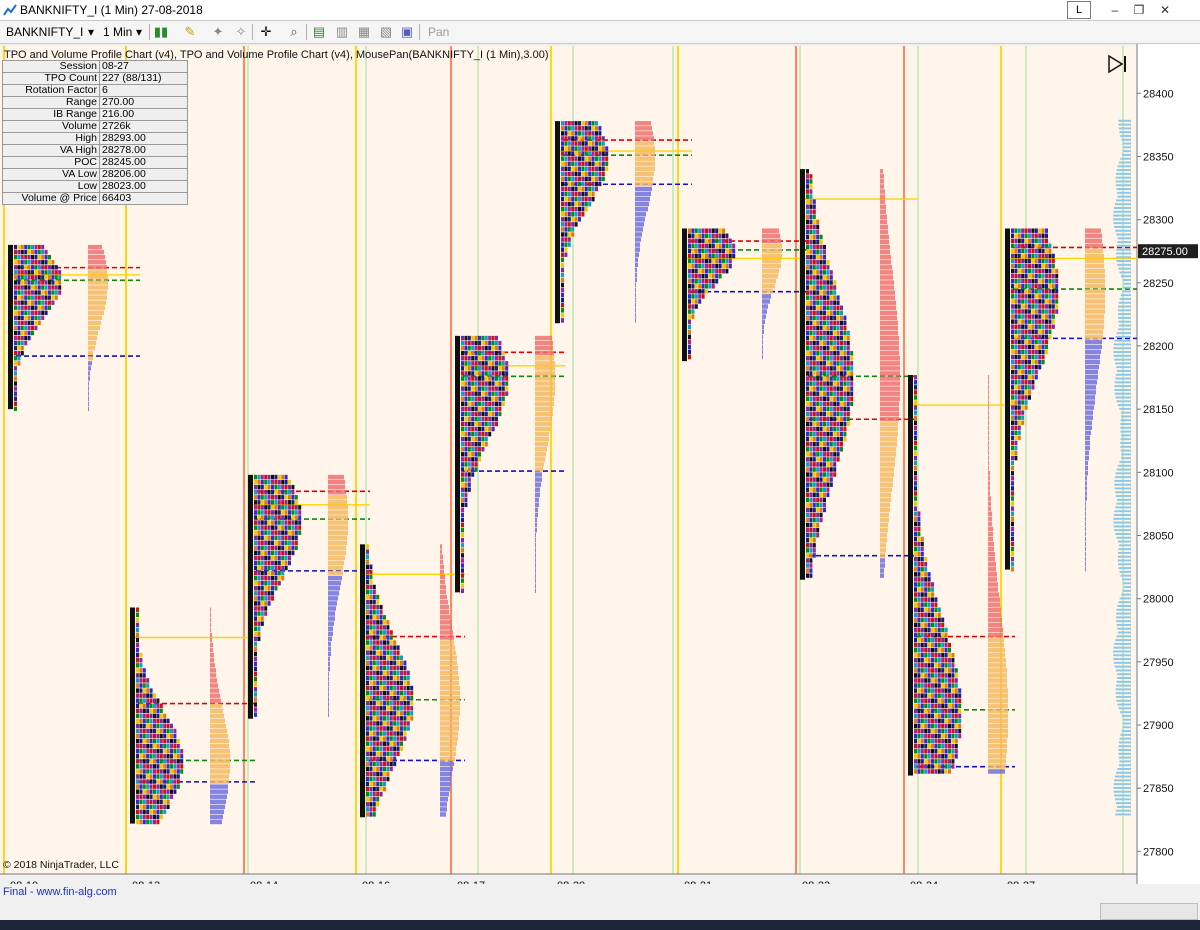  I want to click on minimize-icon: –, so click(1115, 10).